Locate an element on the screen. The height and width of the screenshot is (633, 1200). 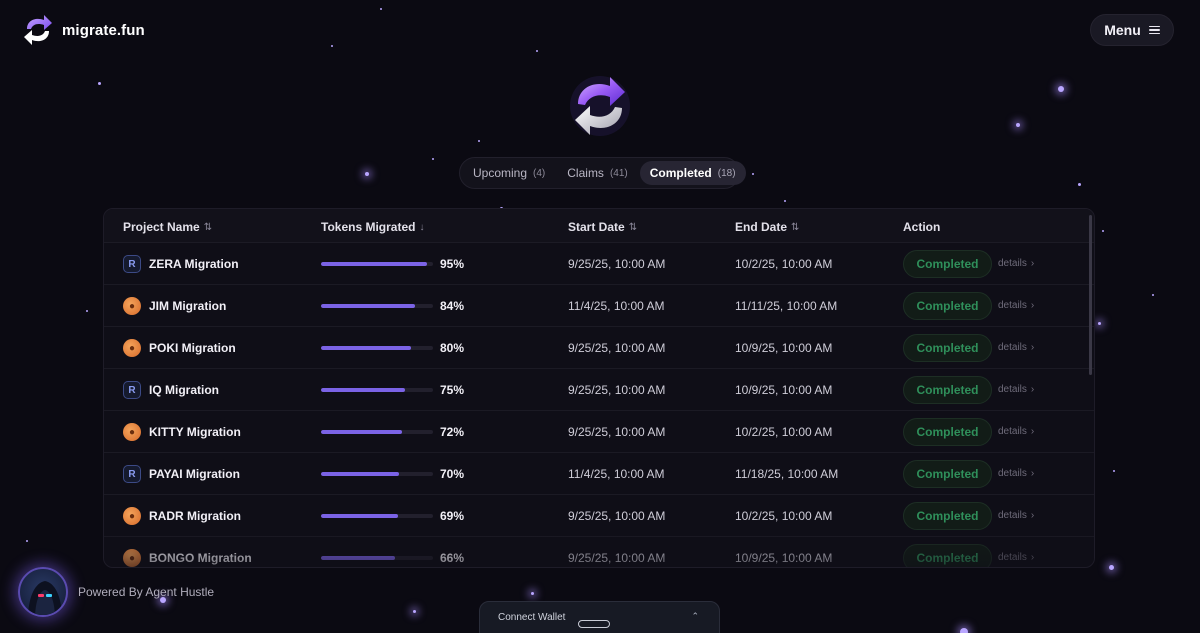
tab-count: (4) is located at coordinates (539, 173).